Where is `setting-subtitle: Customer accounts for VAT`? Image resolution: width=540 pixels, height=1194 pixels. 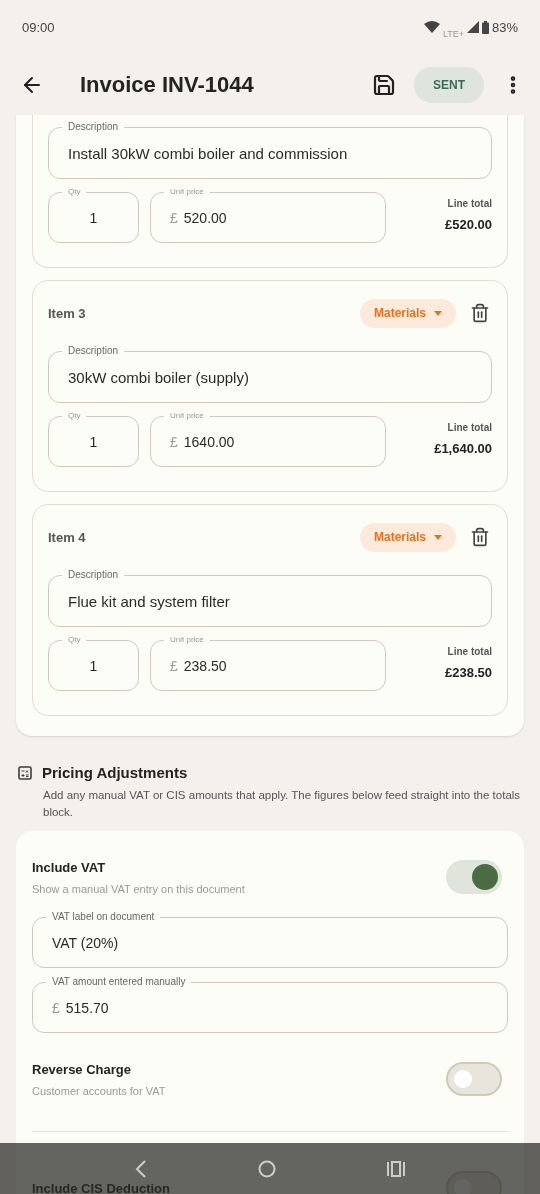
setting-subtitle: Customer accounts for VAT is located at coordinates (99, 1090).